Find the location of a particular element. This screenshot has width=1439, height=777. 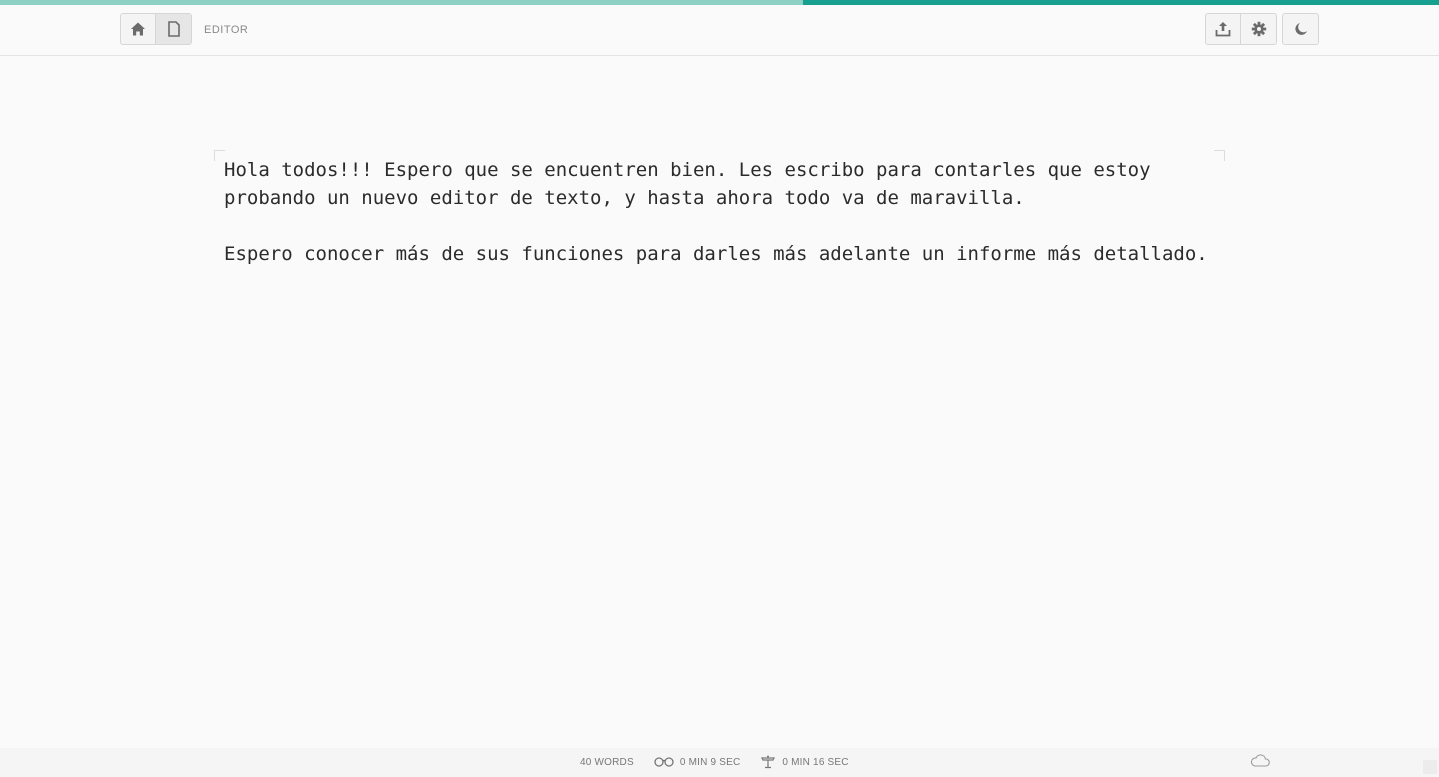

reading-time-label: 0 MIN 9 SEC is located at coordinates (710, 762).